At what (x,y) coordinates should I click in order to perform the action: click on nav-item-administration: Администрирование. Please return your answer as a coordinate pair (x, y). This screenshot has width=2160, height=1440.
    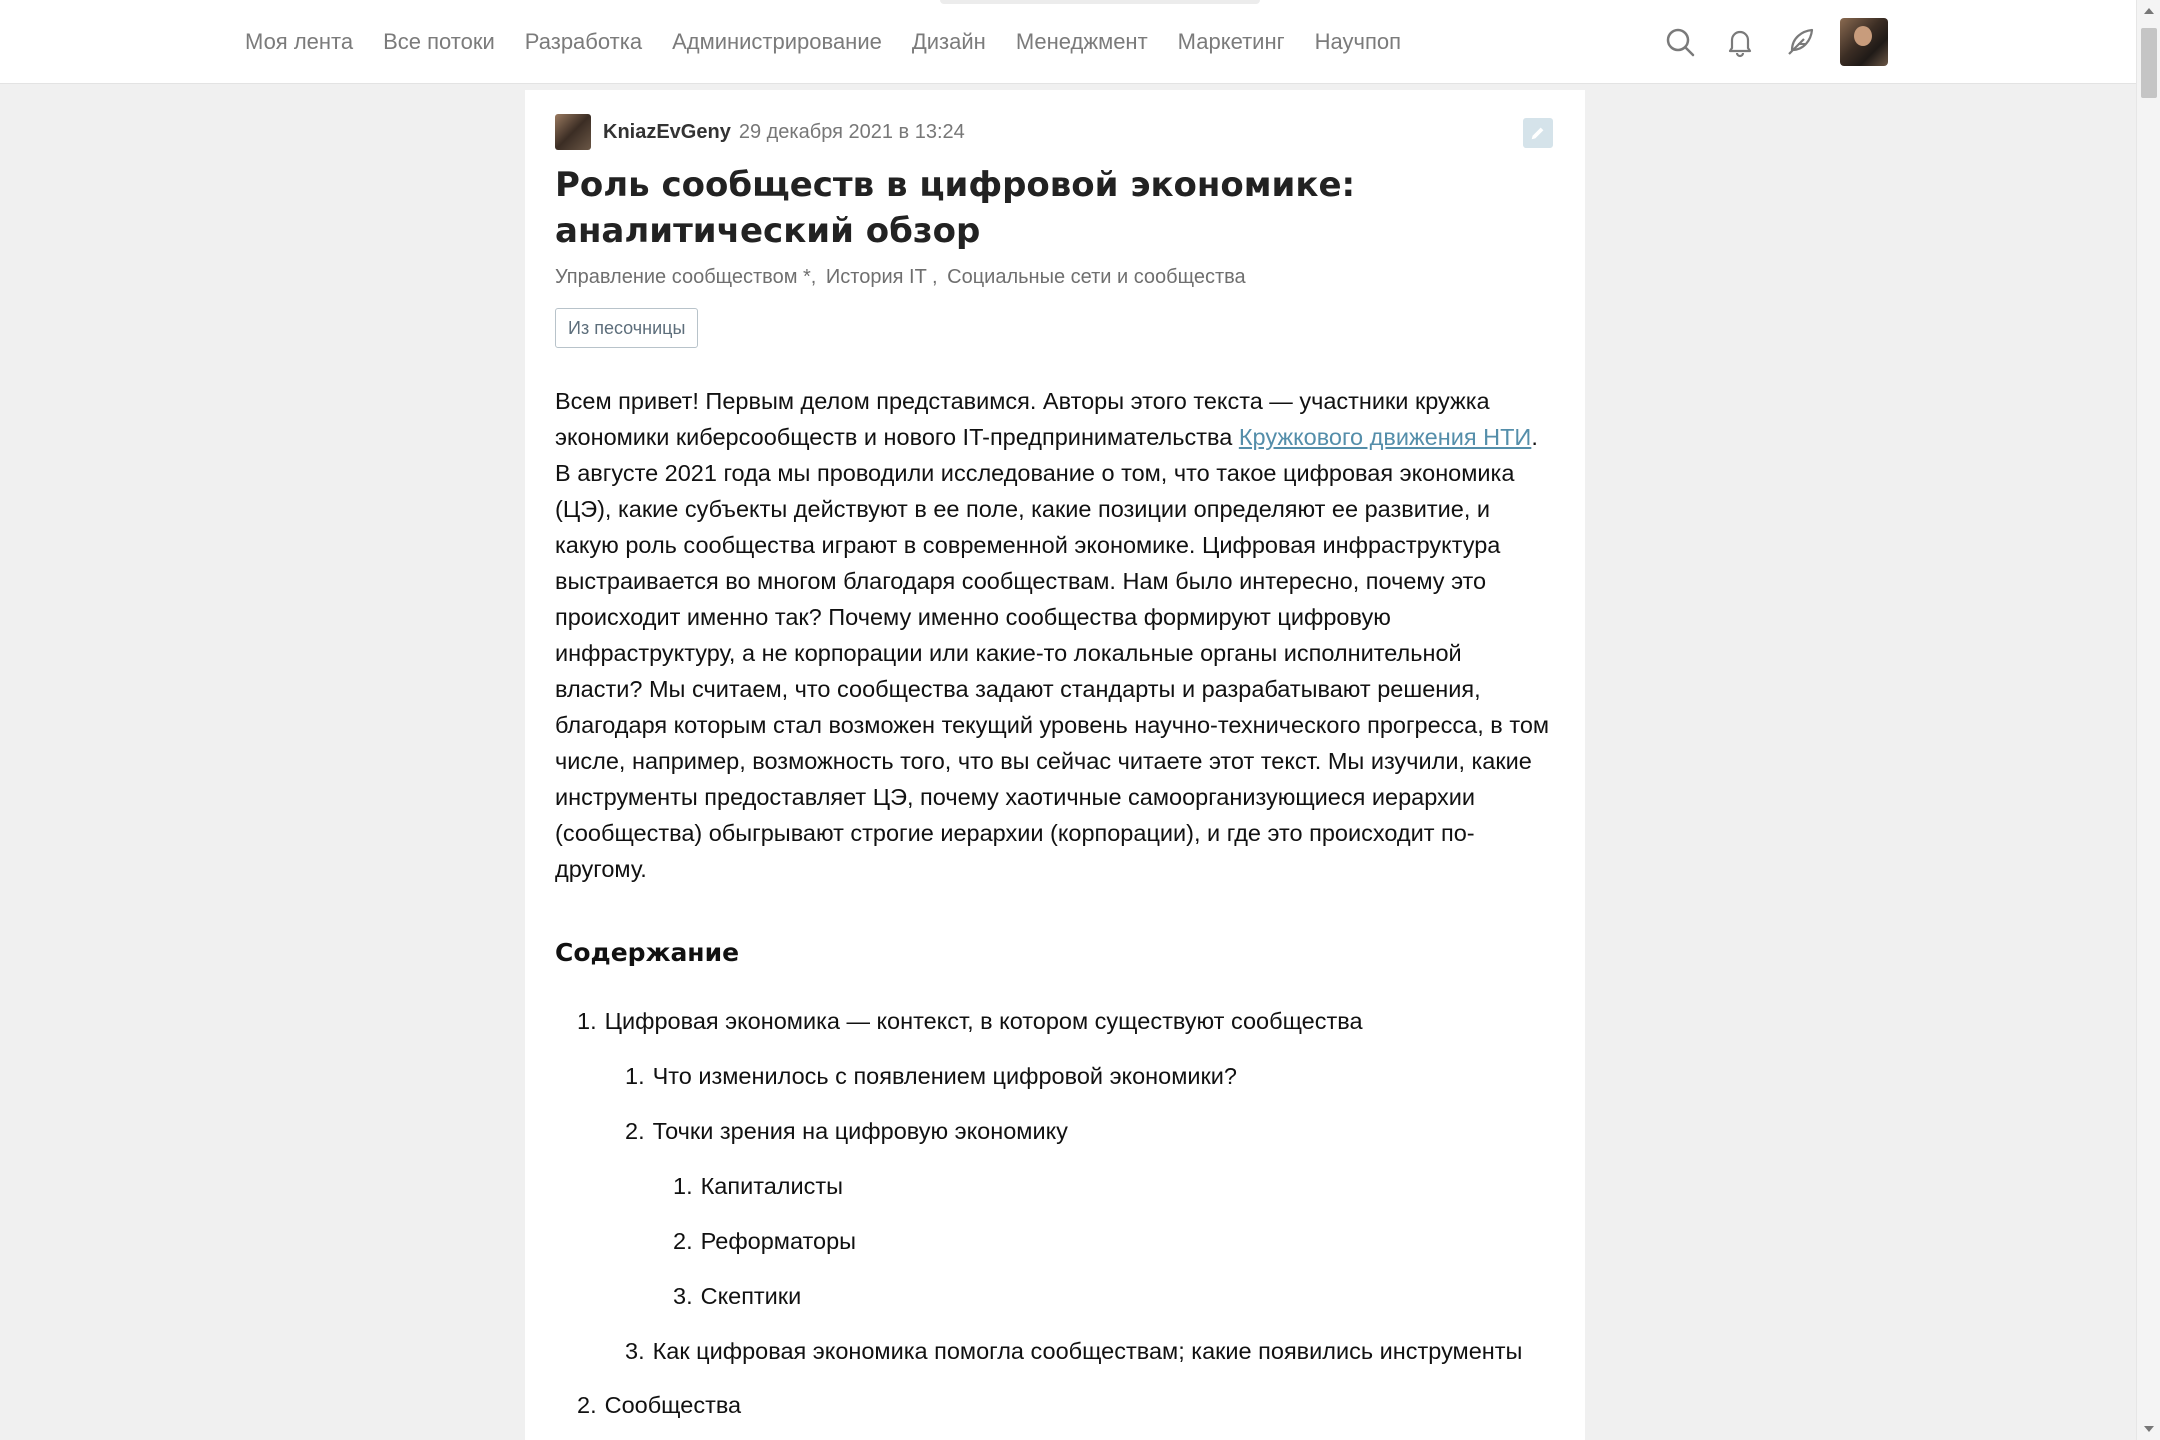
    Looking at the image, I should click on (777, 42).